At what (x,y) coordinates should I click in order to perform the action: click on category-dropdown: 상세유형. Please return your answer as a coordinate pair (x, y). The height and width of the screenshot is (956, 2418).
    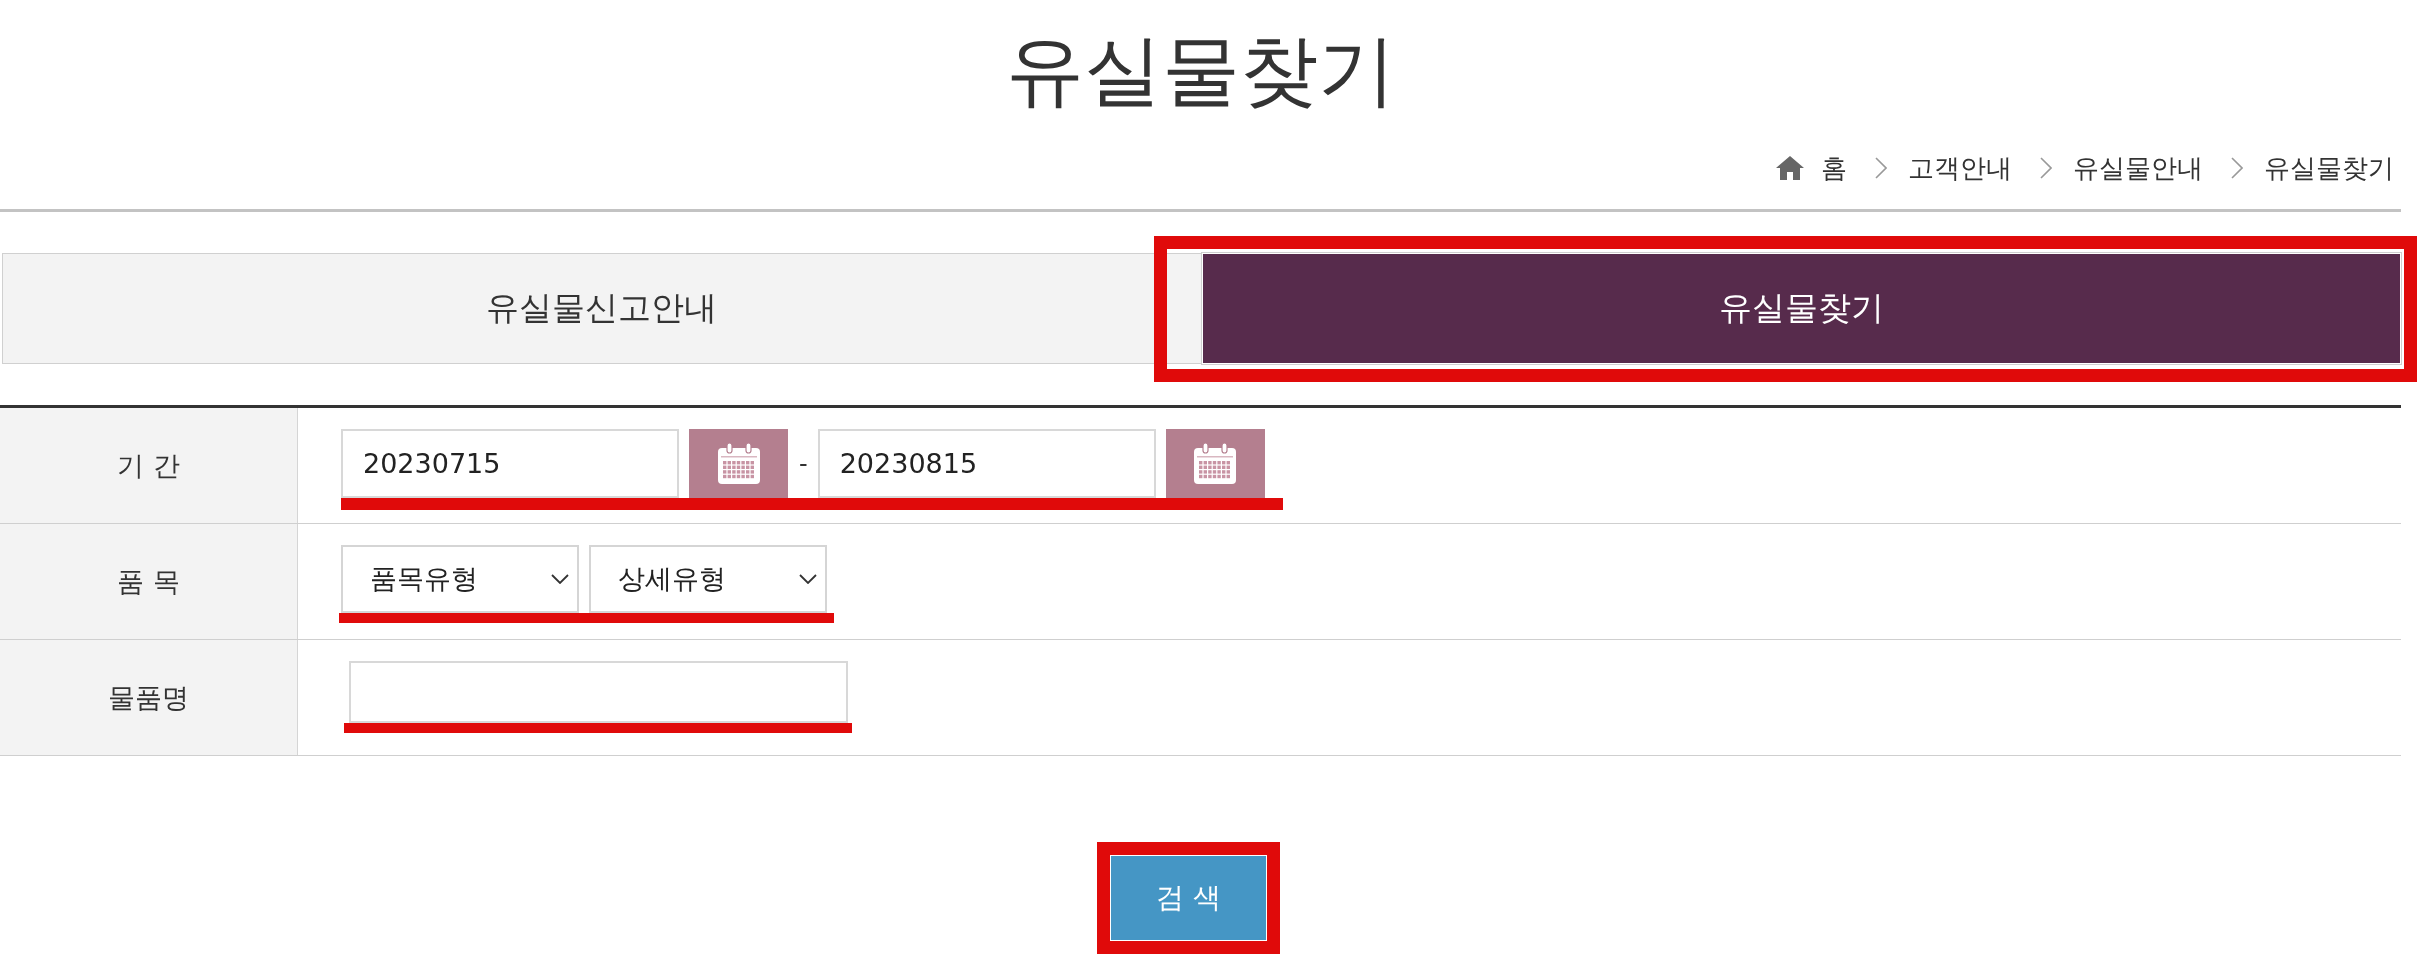
    Looking at the image, I should click on (708, 579).